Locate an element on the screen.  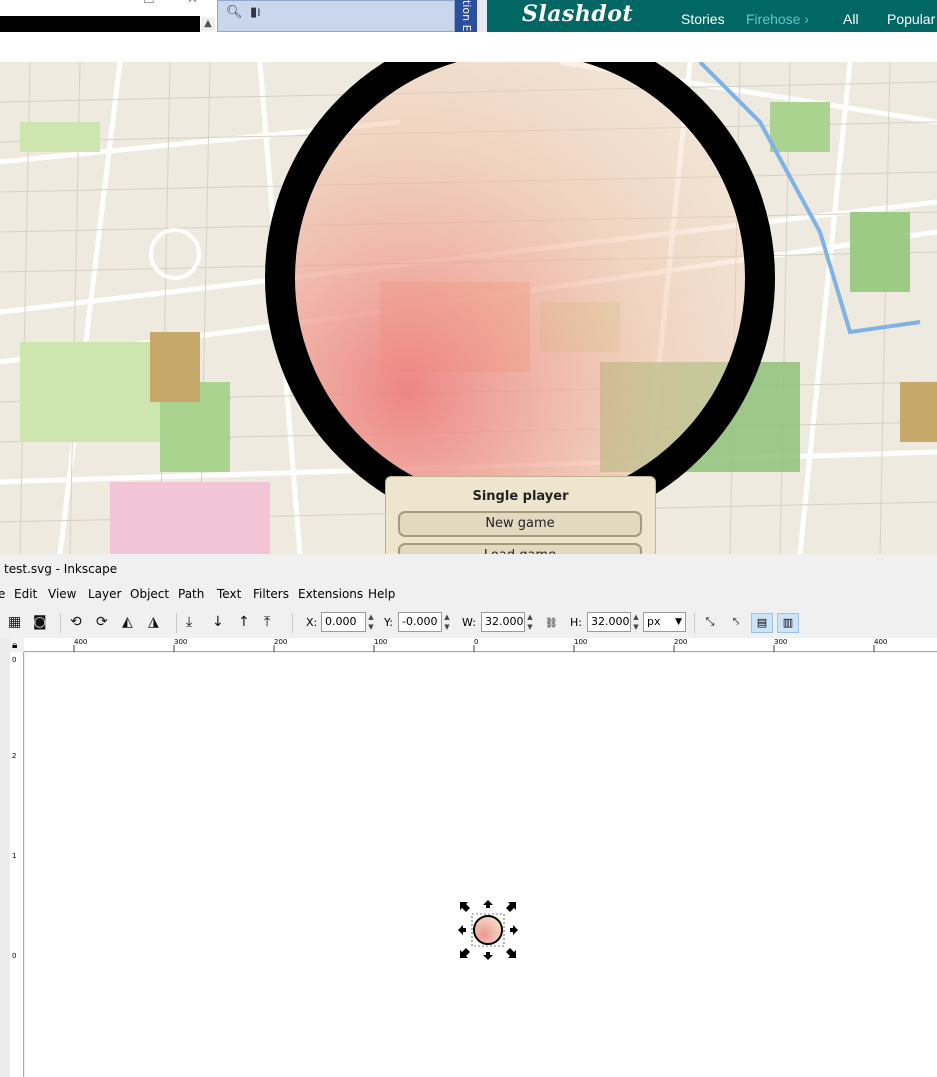
w-spinner-icon: ▲ ▼ is located at coordinates (530, 622).